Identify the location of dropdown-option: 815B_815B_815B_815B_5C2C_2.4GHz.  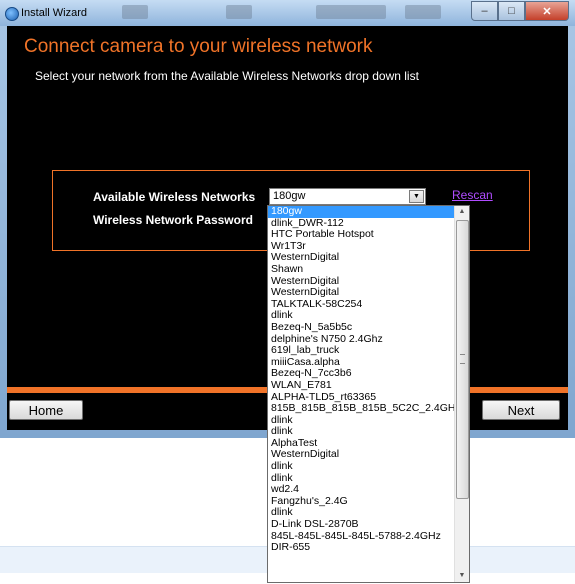
(364, 408).